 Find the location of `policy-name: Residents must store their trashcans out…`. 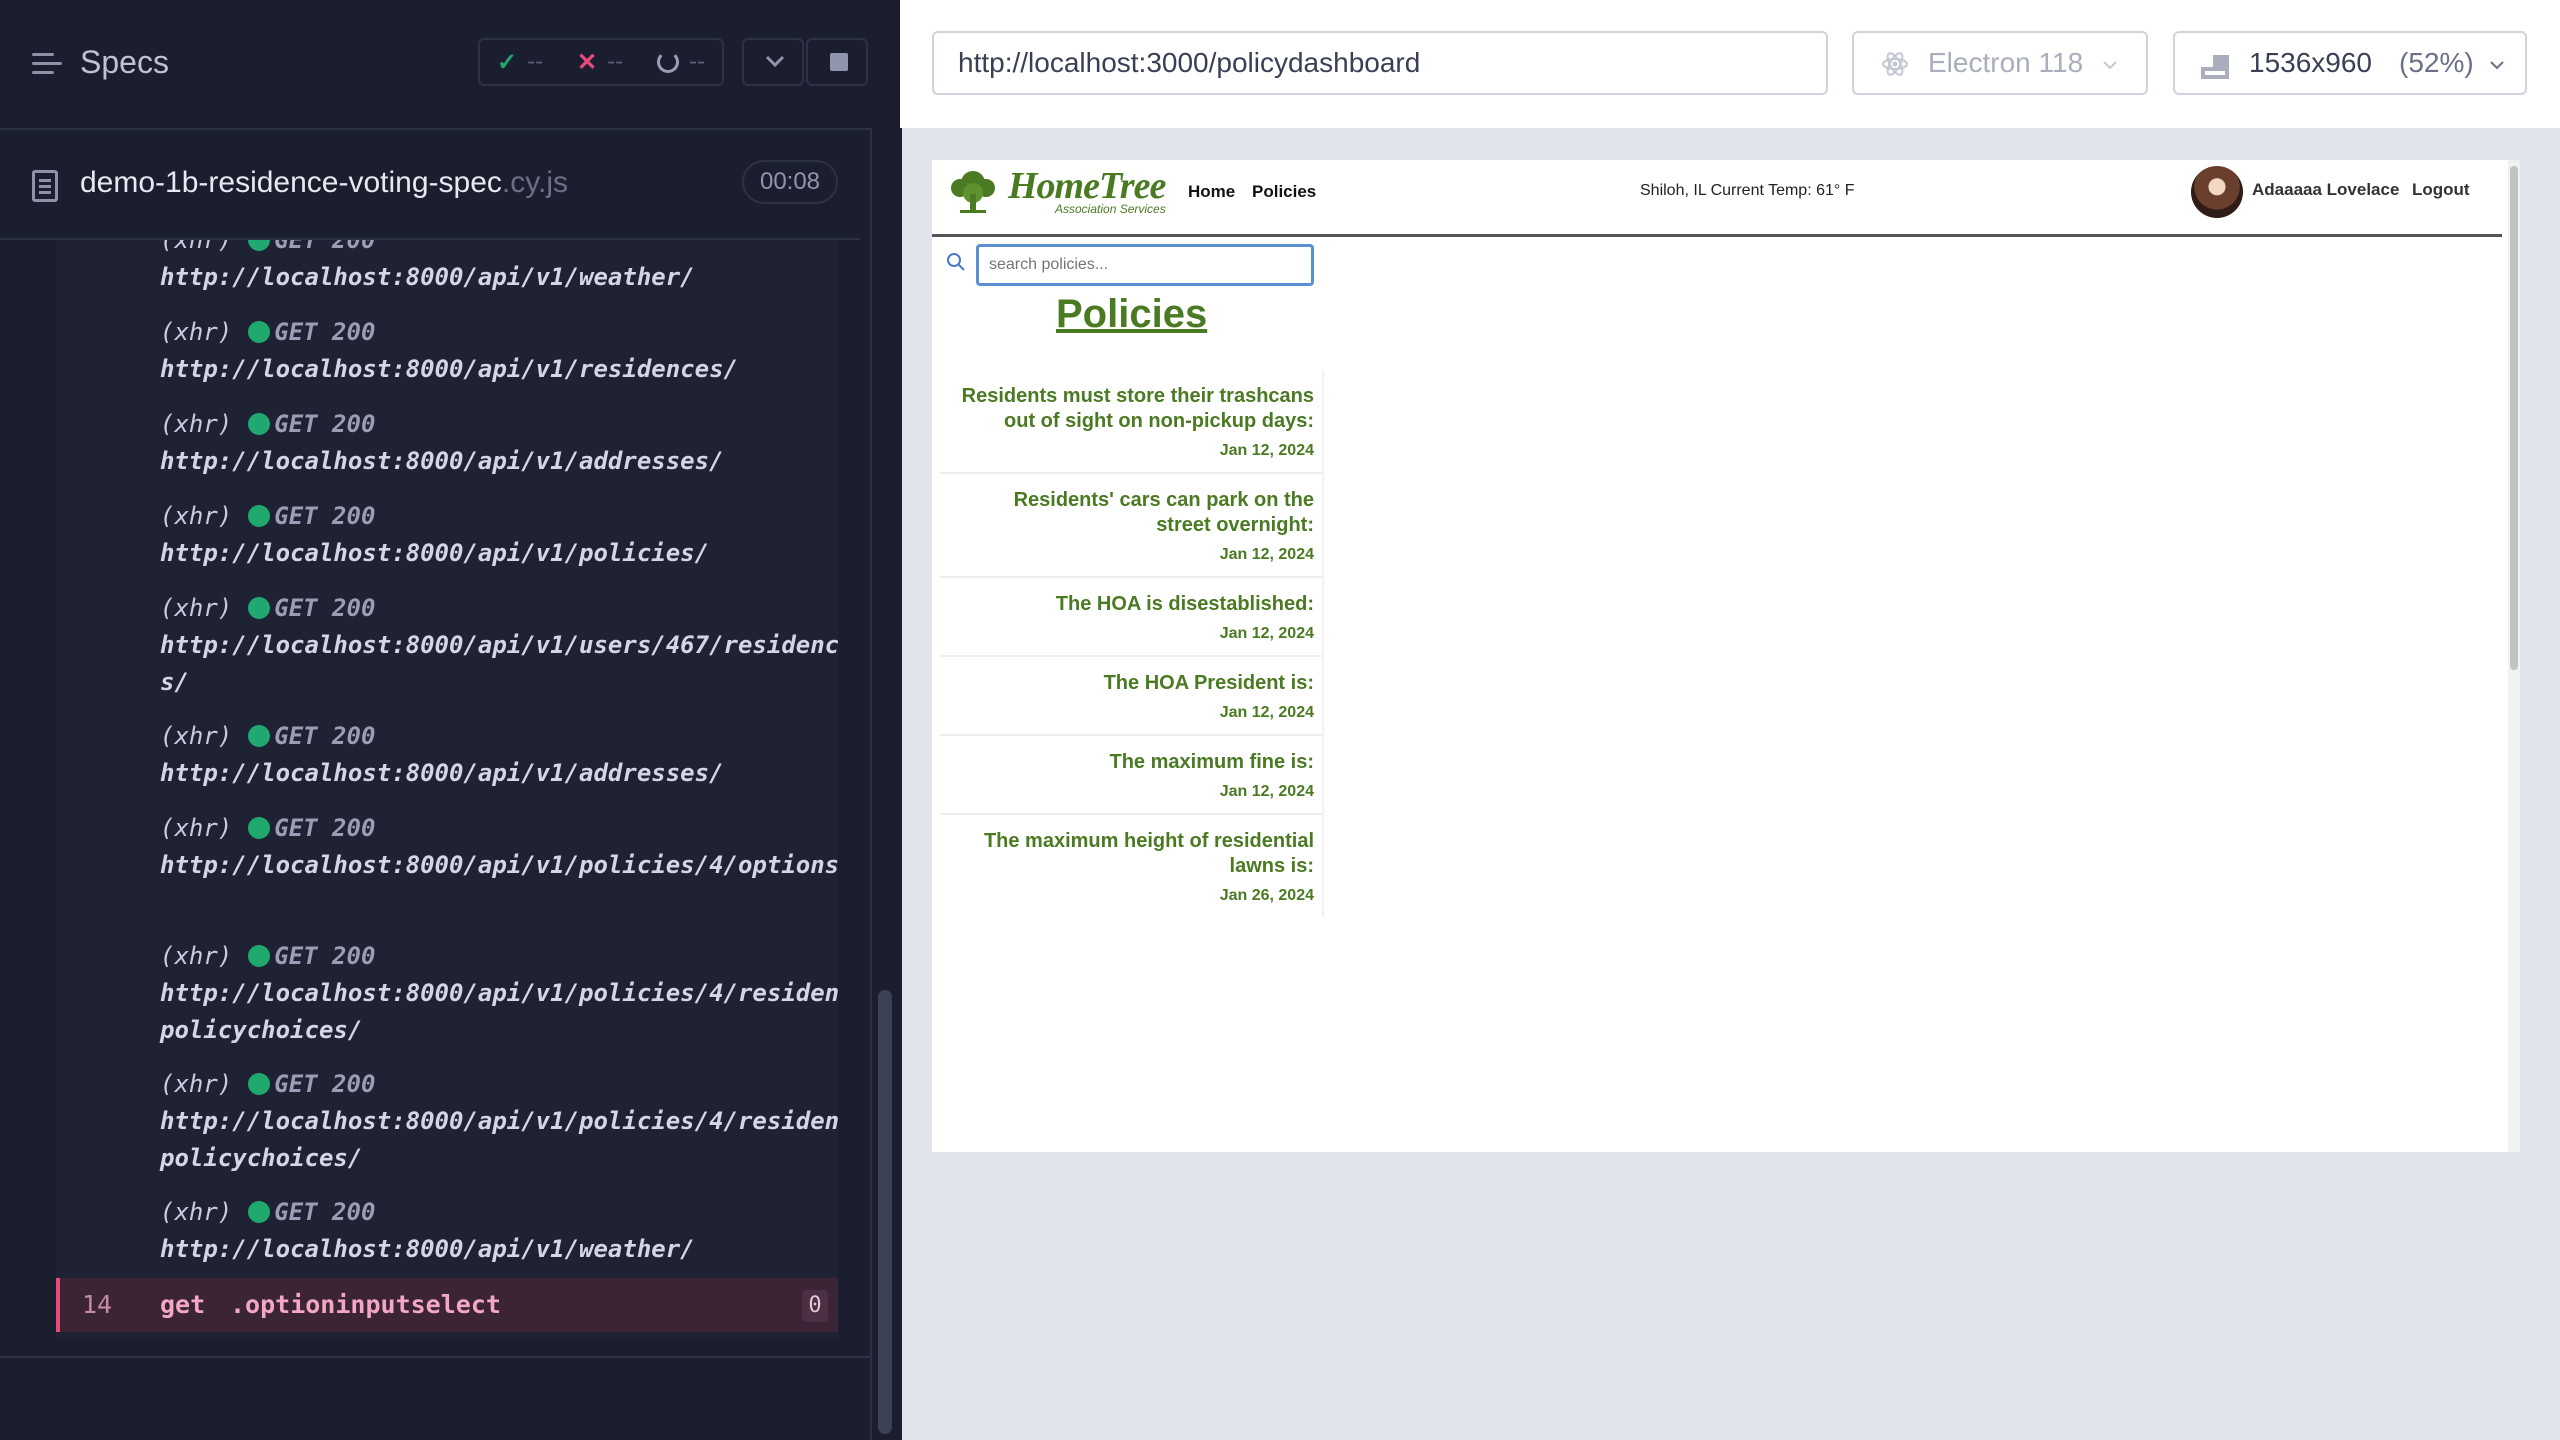

policy-name: Residents must store their trashcans out… is located at coordinates (1137, 408).